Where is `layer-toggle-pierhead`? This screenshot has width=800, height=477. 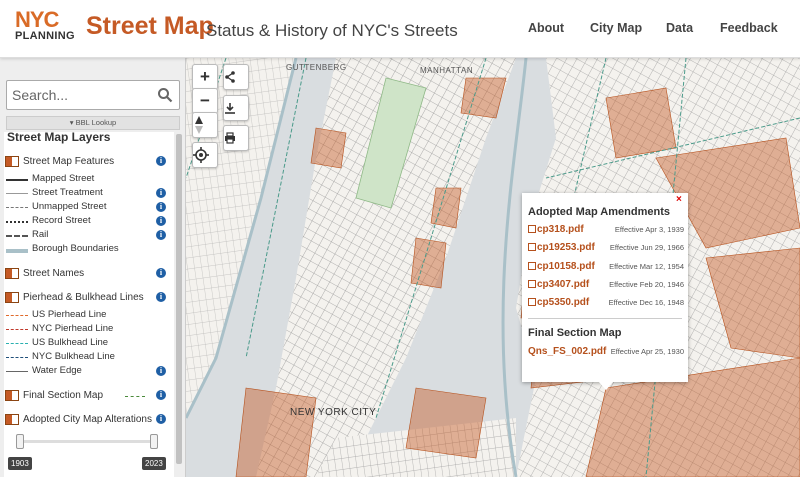 layer-toggle-pierhead is located at coordinates (12, 297).